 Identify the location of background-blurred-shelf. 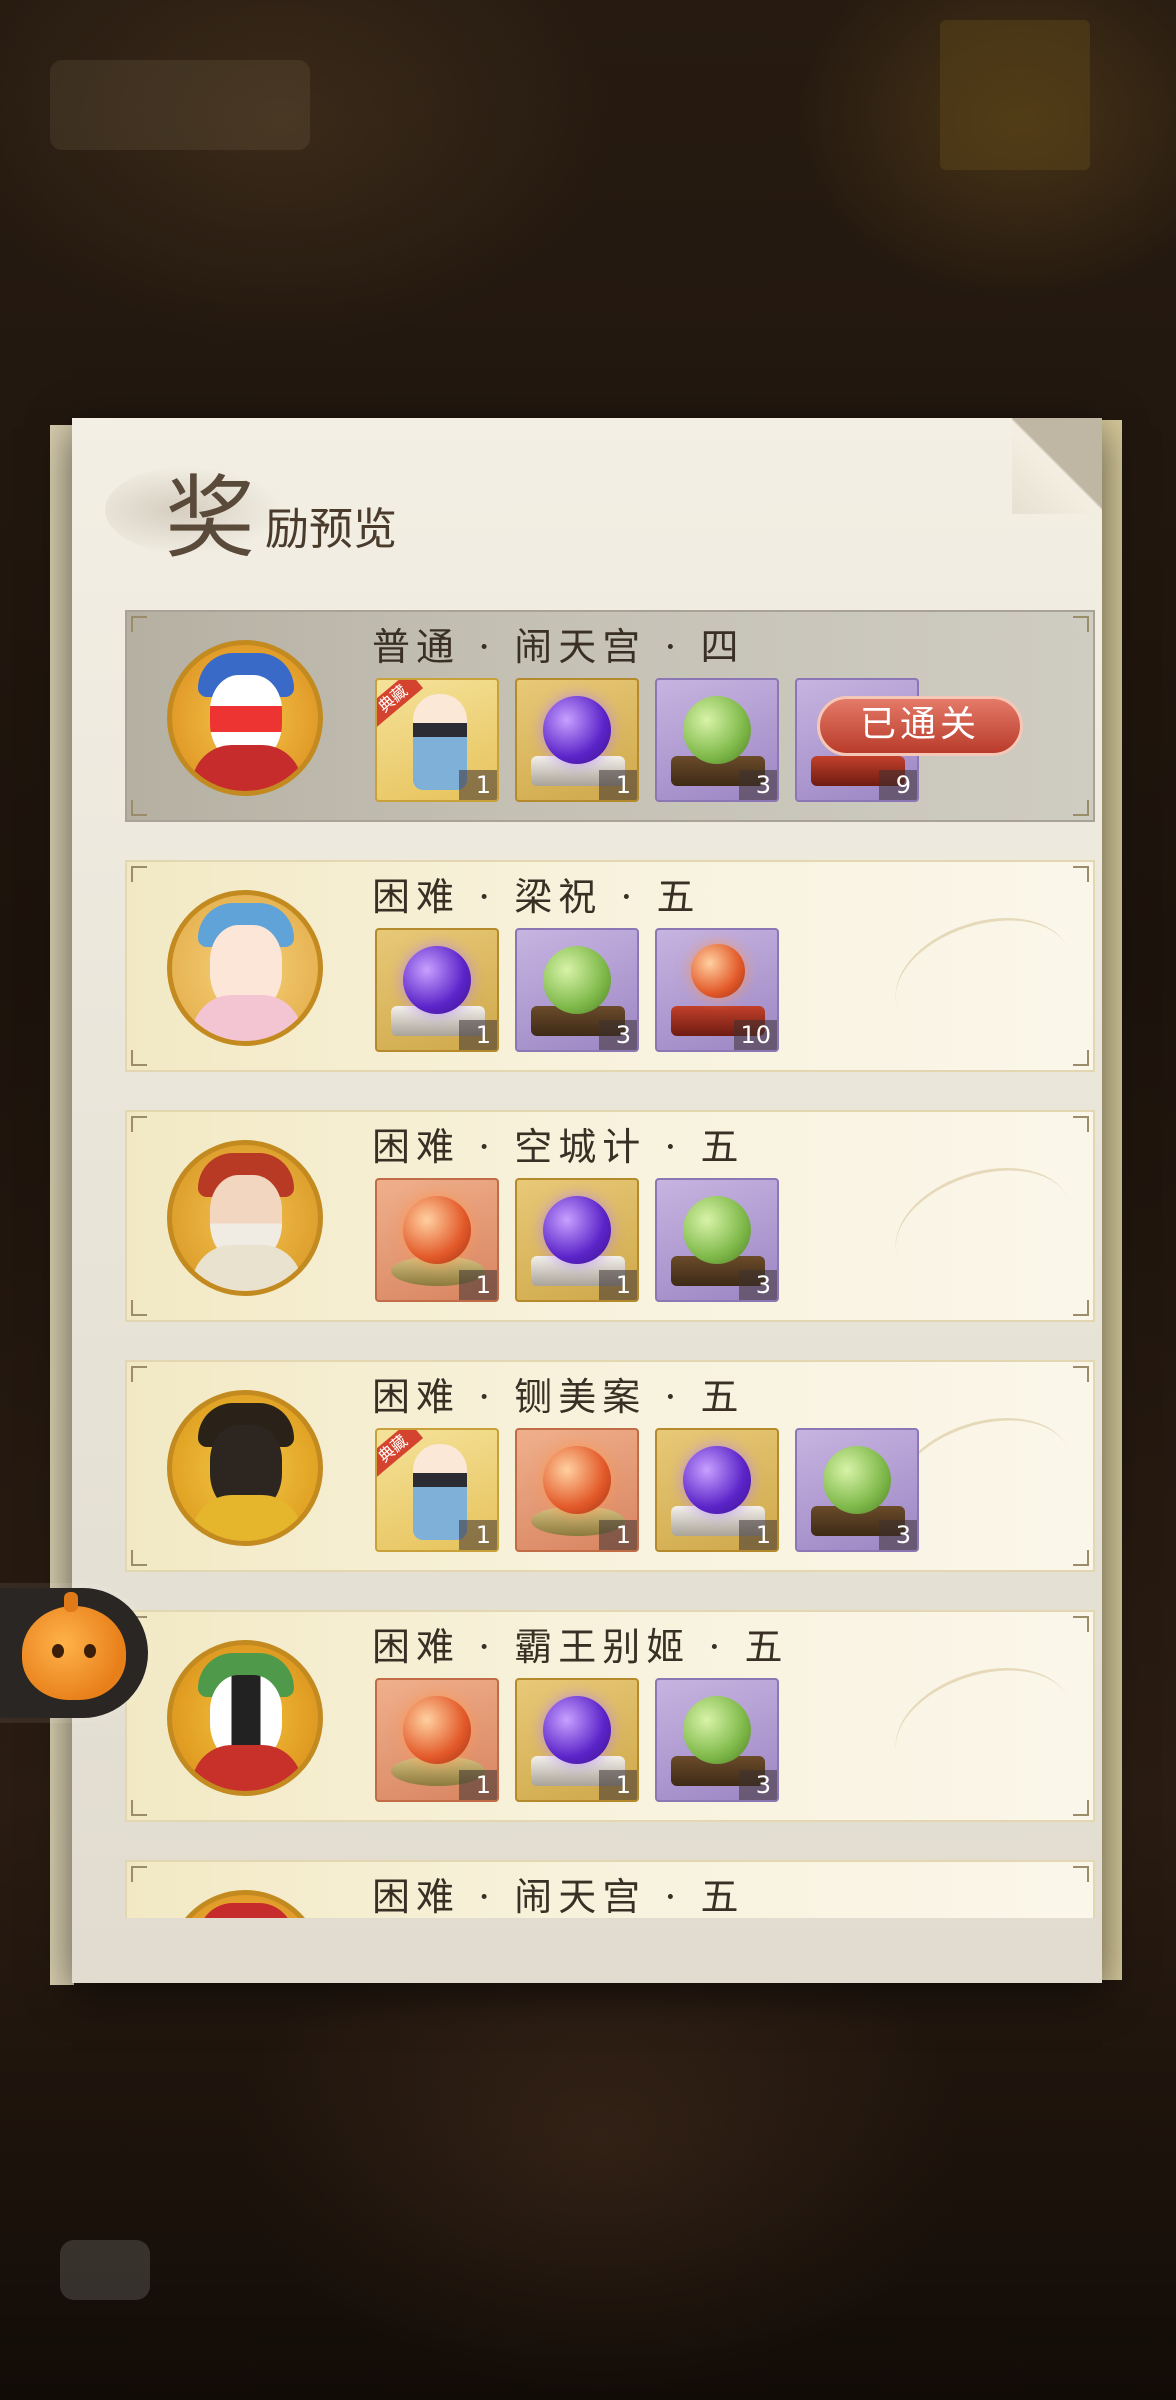
(1015, 95).